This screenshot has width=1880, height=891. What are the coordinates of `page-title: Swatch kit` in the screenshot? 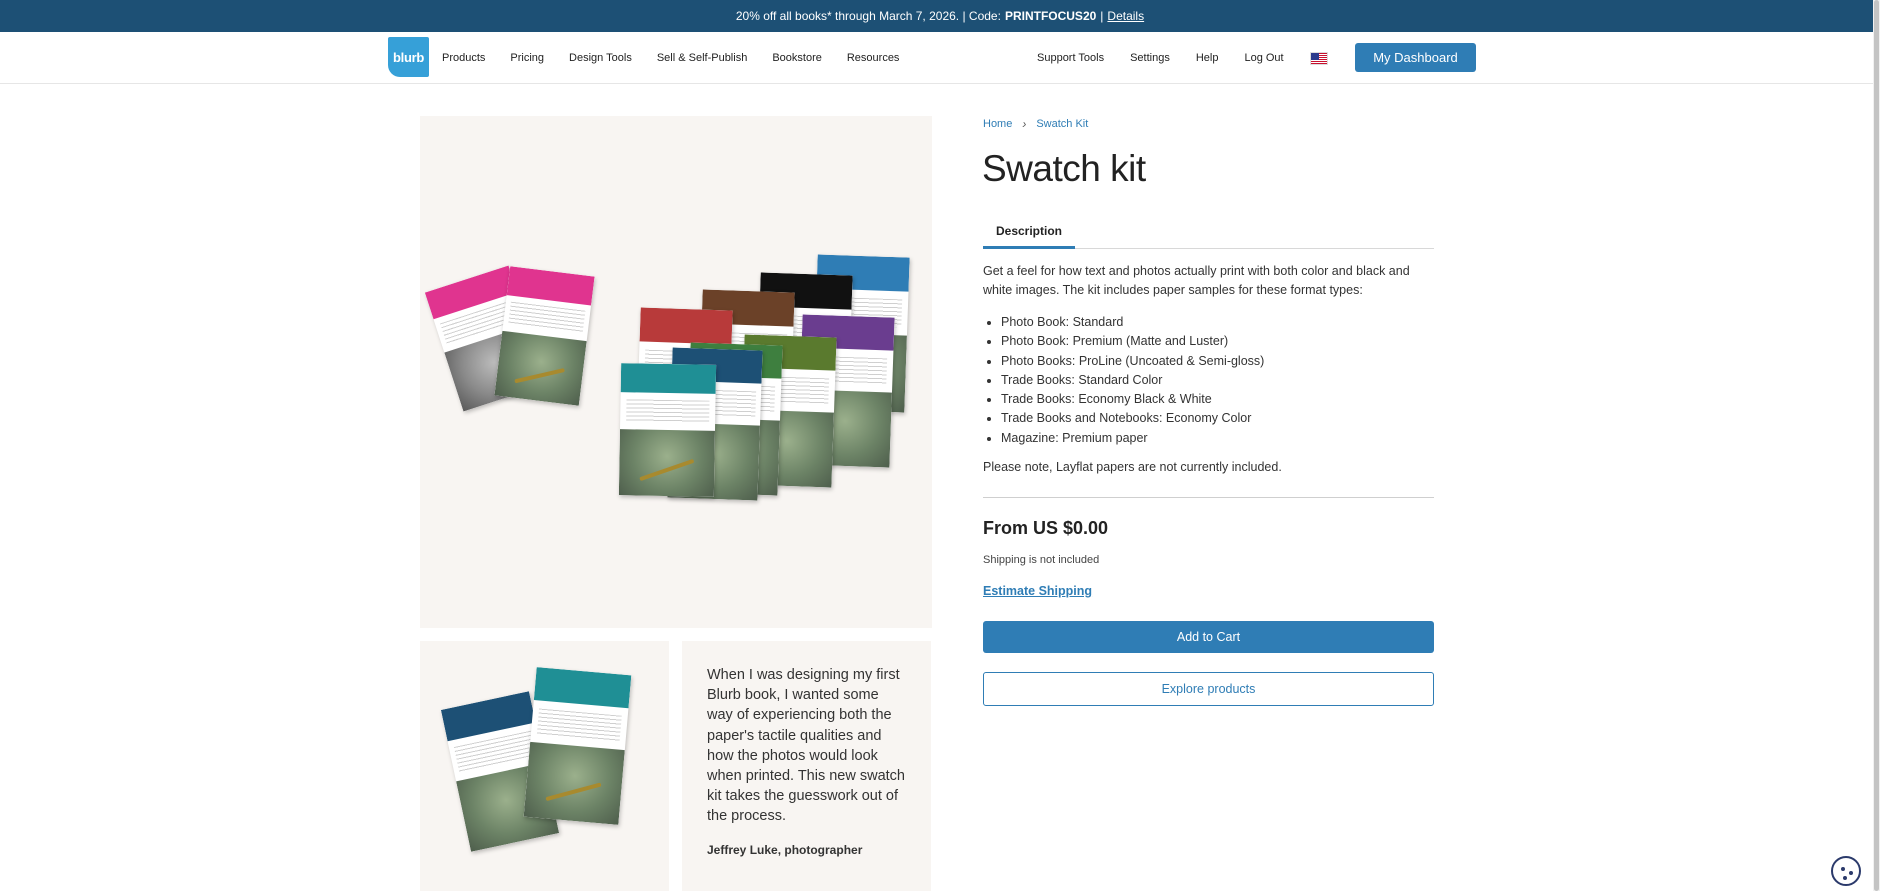 It's located at (1064, 168).